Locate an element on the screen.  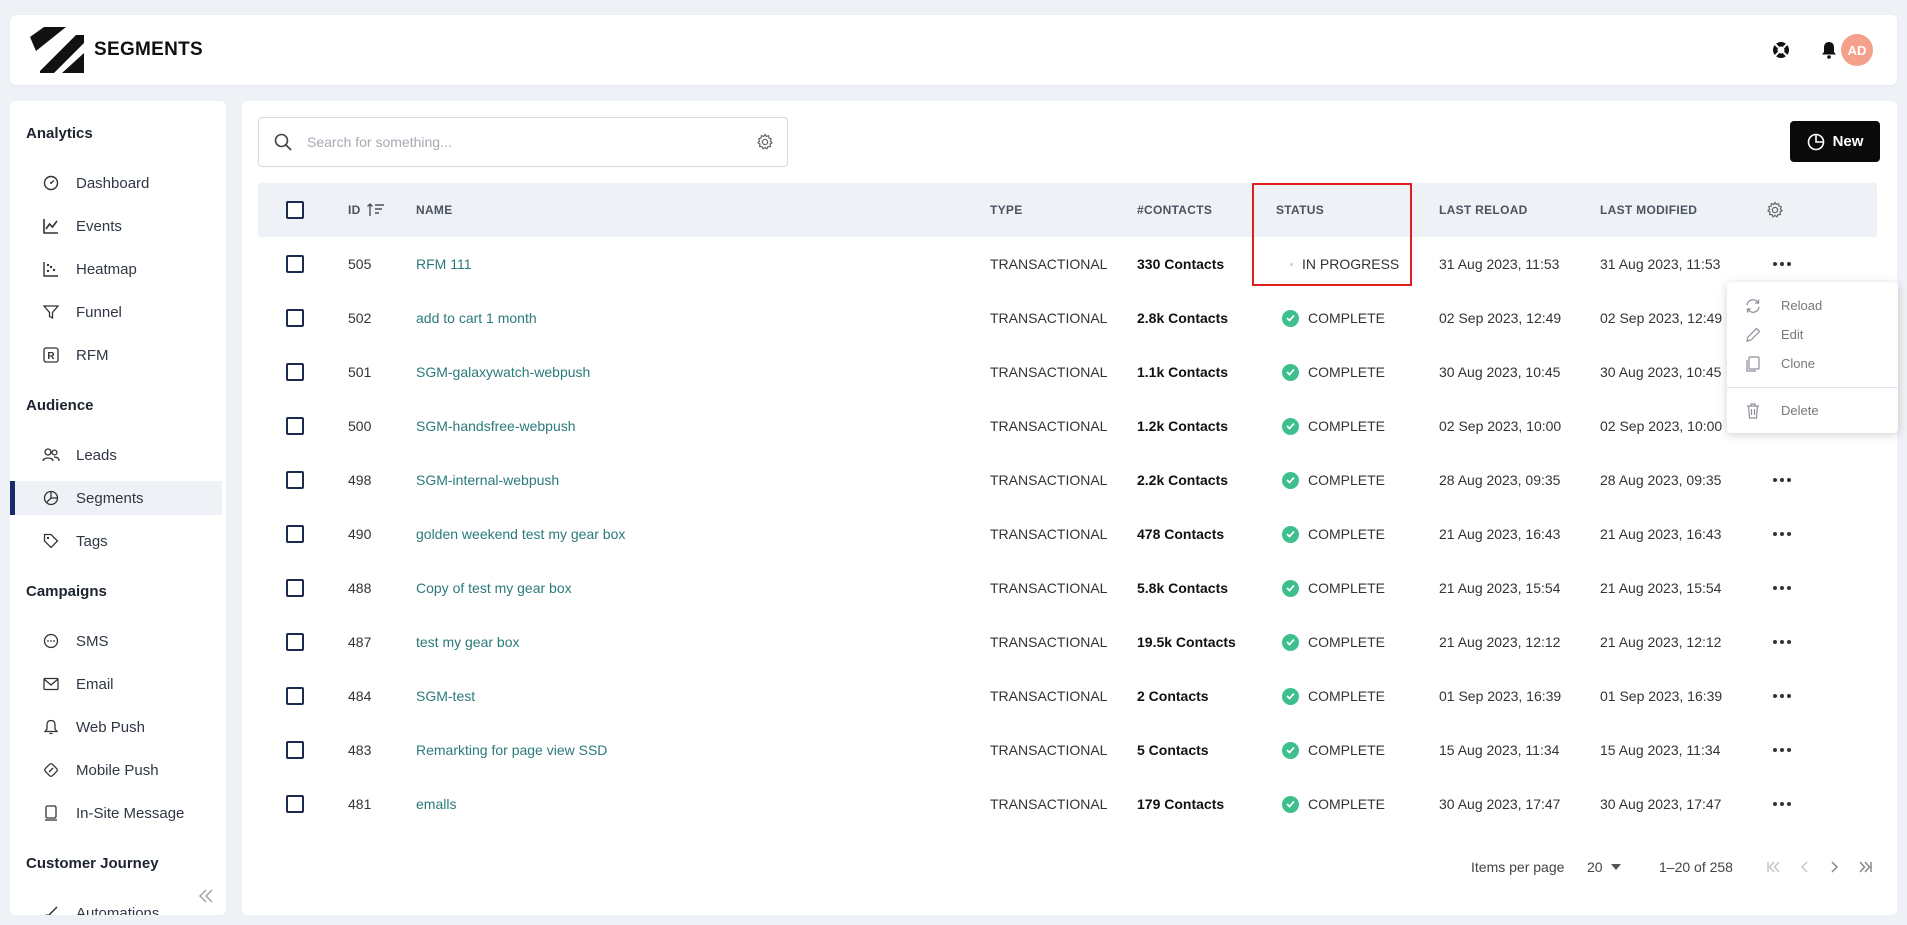
column-header-last-modified: LAST MODIFIED is located at coordinates (1648, 210).